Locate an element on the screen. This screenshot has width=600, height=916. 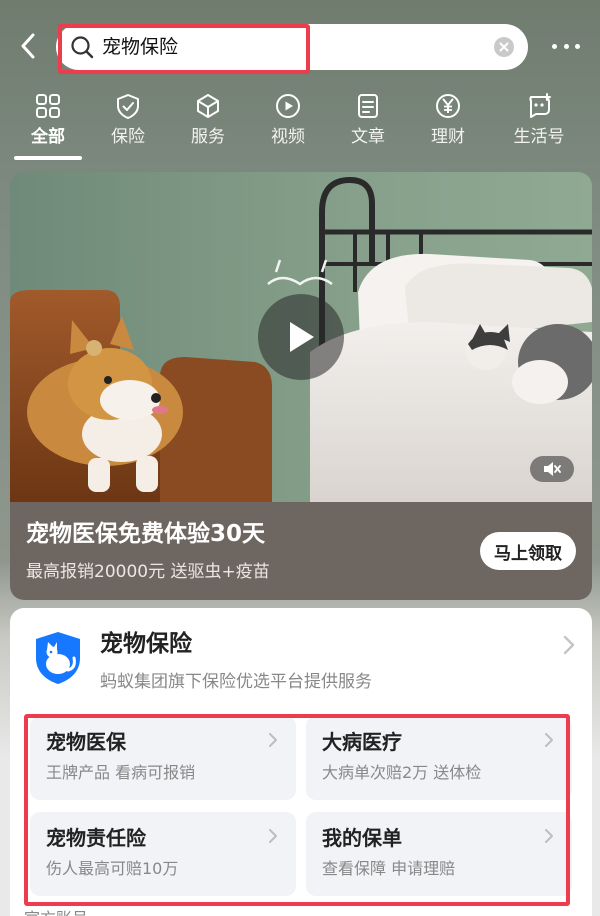
mute-button is located at coordinates (552, 469).